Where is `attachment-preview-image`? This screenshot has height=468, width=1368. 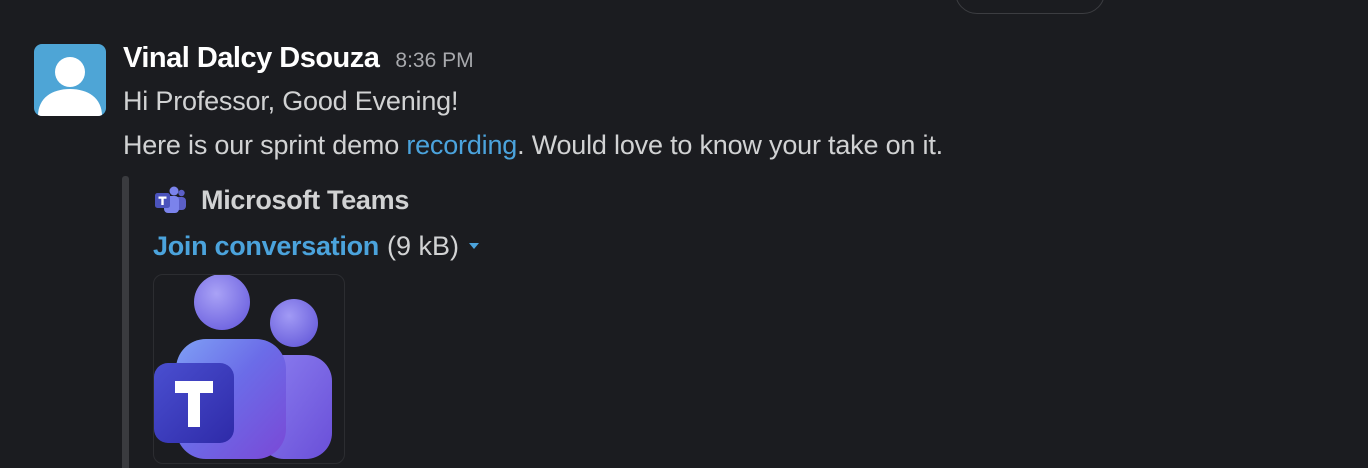
attachment-preview-image is located at coordinates (249, 369).